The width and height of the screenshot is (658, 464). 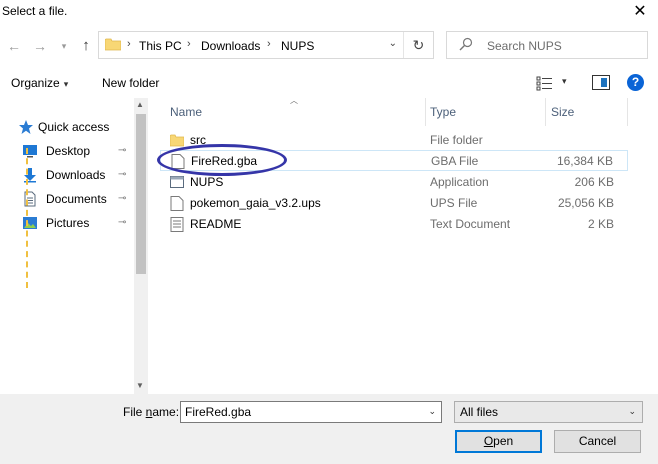 I want to click on downloads-icon, so click(x=30, y=175).